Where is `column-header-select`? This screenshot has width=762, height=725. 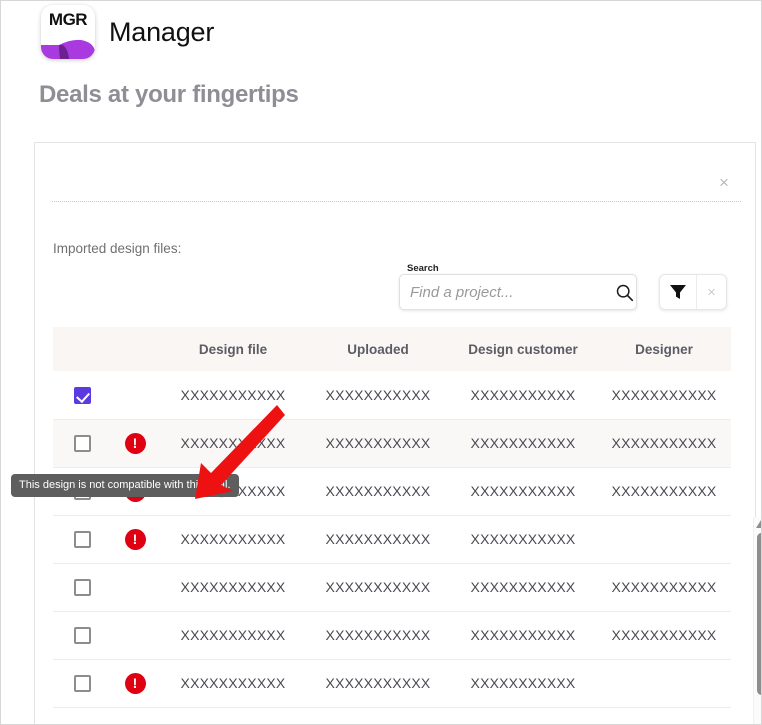
column-header-select is located at coordinates (82, 349).